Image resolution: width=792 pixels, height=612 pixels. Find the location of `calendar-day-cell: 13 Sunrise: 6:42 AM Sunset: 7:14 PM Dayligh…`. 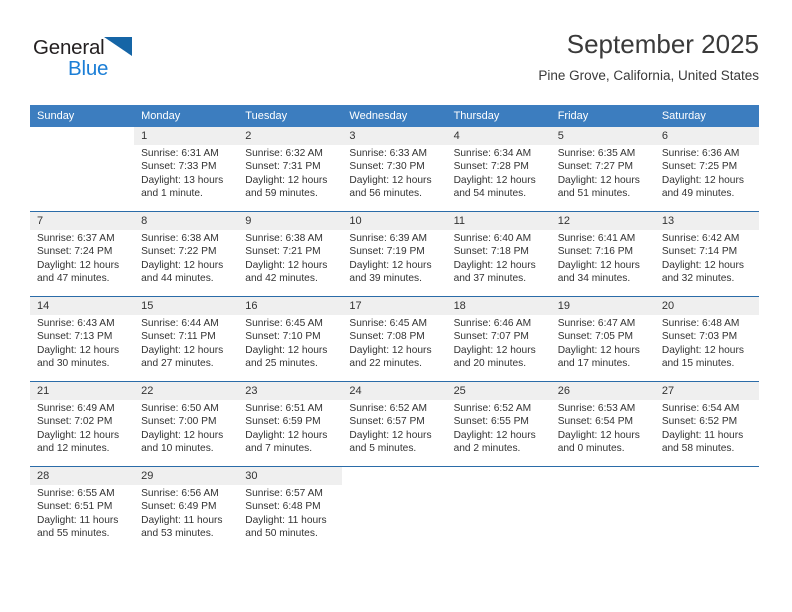

calendar-day-cell: 13 Sunrise: 6:42 AM Sunset: 7:14 PM Dayligh… is located at coordinates (706, 254).